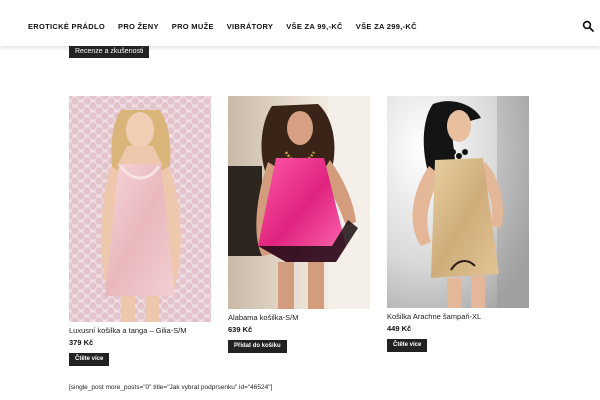 The width and height of the screenshot is (600, 400). Describe the element at coordinates (109, 52) in the screenshot. I see `reviews-button: Recenze a zkušenosti` at that location.